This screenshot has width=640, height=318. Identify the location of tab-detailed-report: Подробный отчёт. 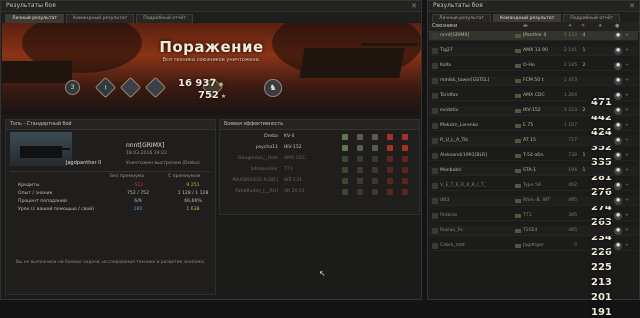
(165, 18).